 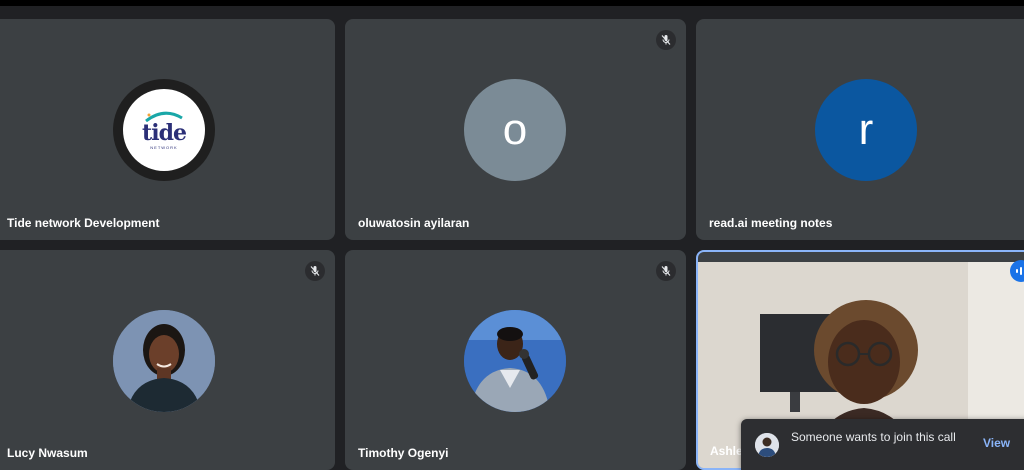 I want to click on logo-subtext: NETWORK, so click(x=164, y=147).